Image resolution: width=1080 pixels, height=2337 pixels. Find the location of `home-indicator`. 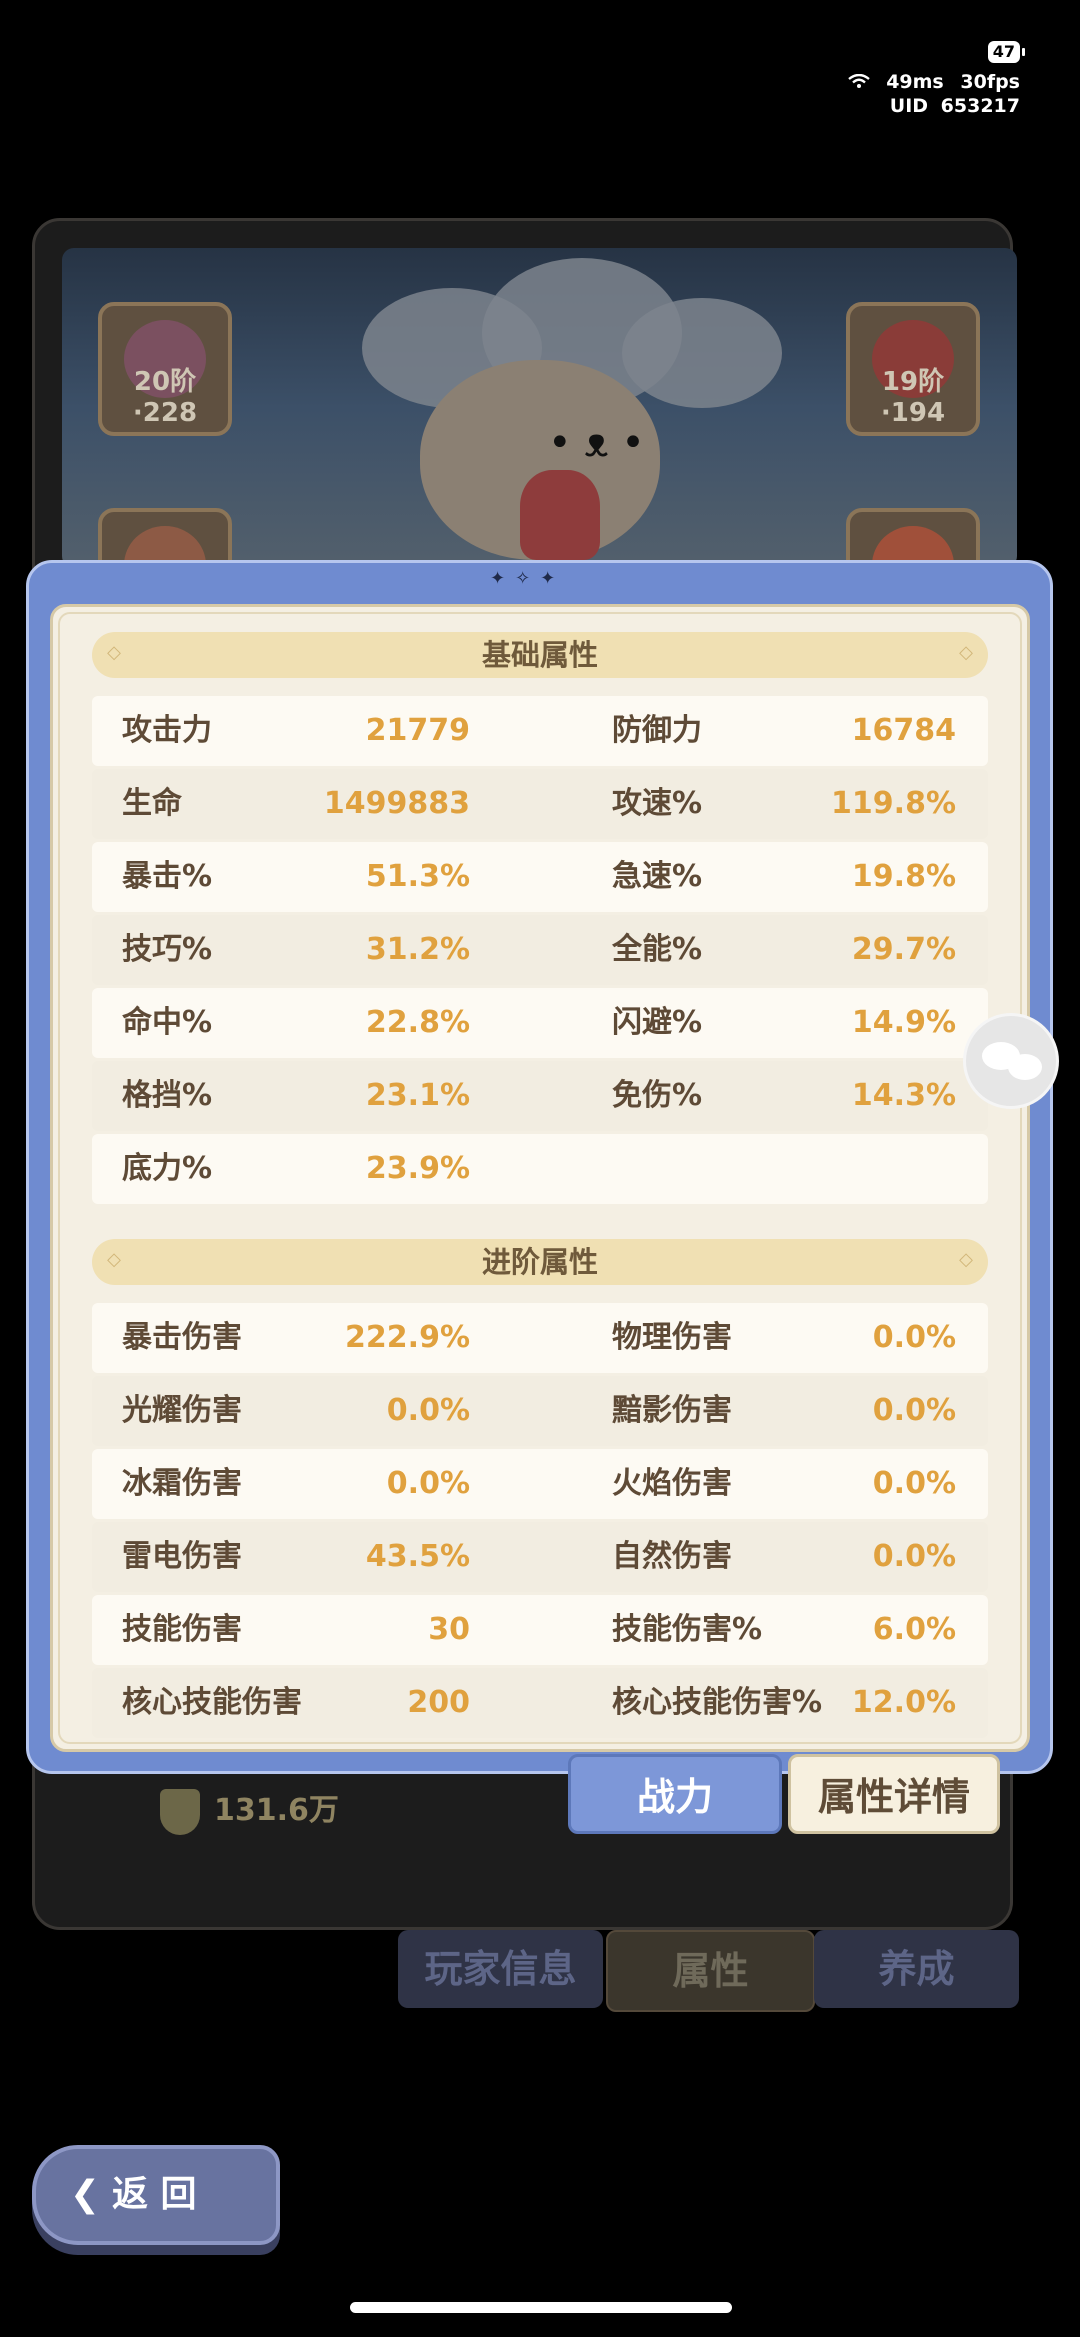

home-indicator is located at coordinates (541, 2307).